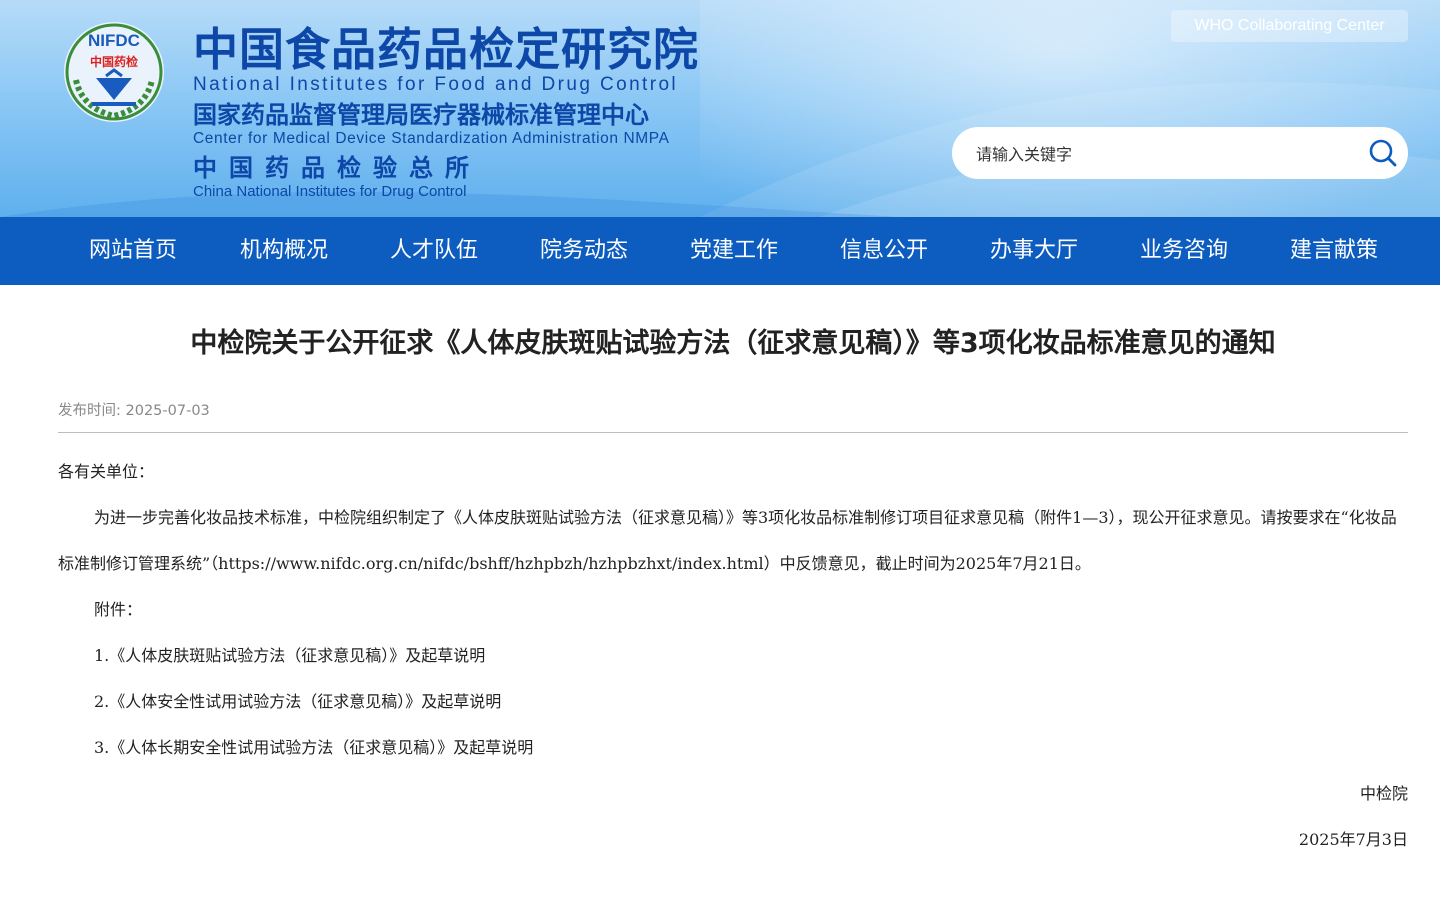 The height and width of the screenshot is (908, 1440). I want to click on title-divider, so click(733, 432).